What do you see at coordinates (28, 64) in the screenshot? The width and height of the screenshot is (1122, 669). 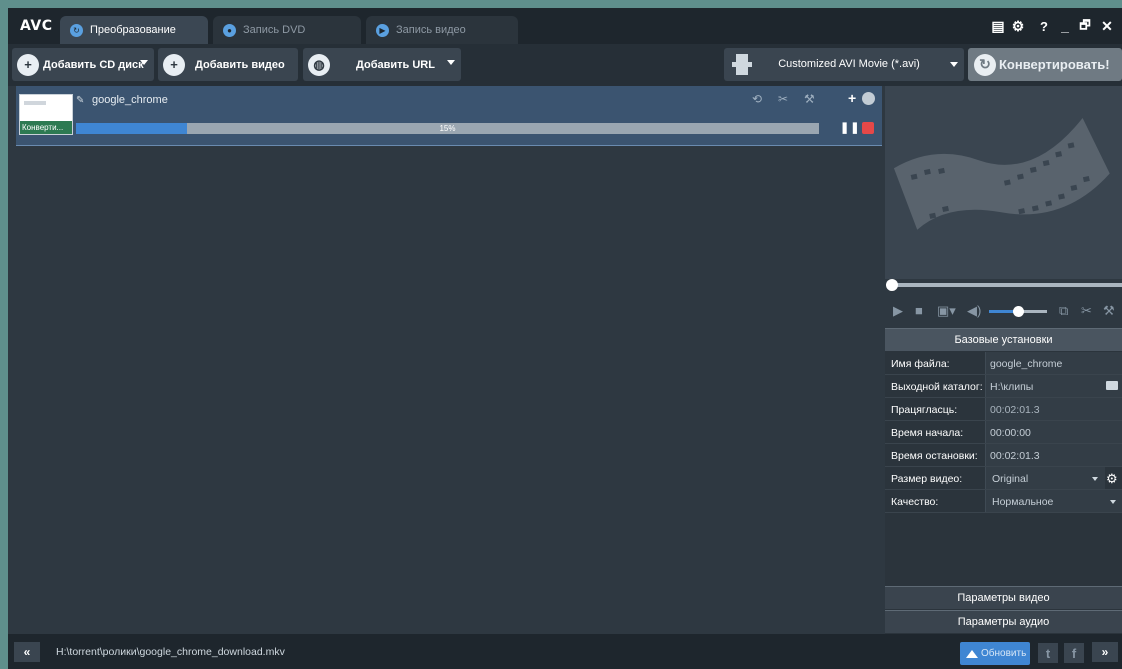 I see `cd-add-icon: +` at bounding box center [28, 64].